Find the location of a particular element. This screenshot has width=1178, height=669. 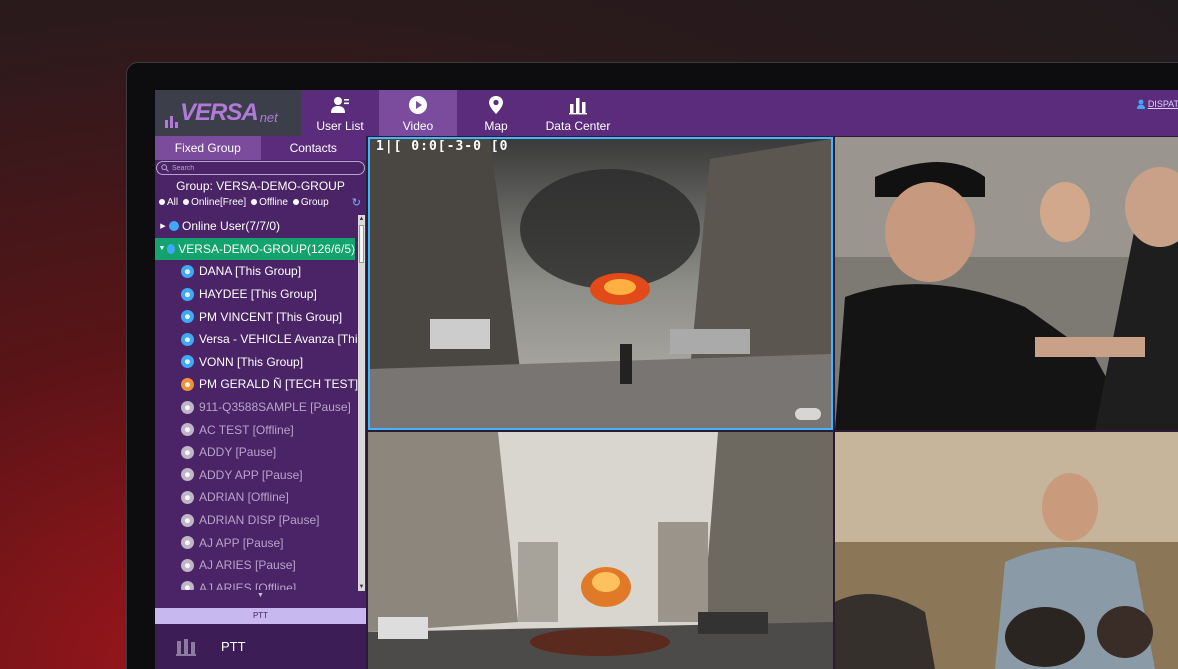

video-feed-officer-aid is located at coordinates (1006, 550).